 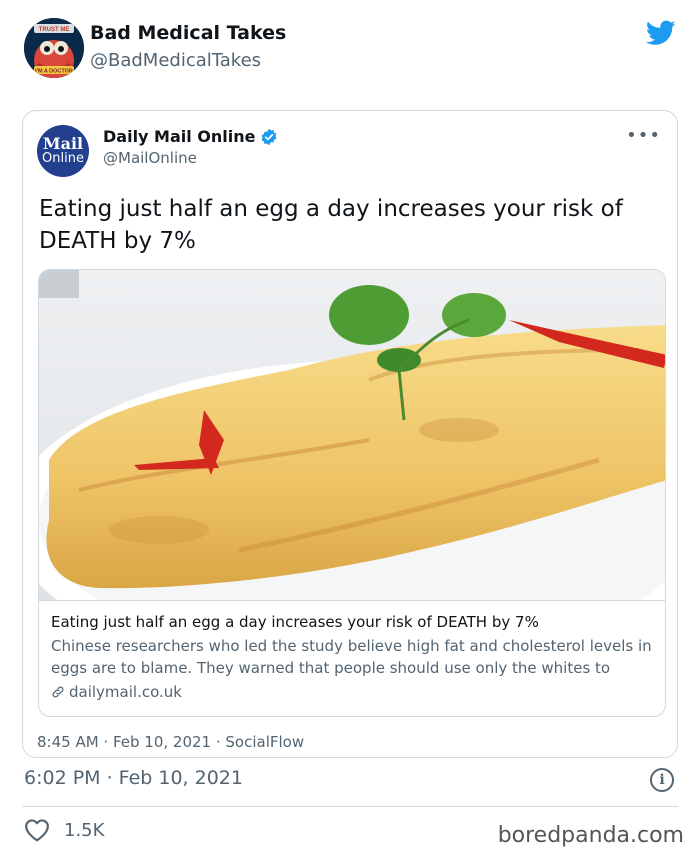 I want to click on avatar-caption-top: TRUST ME, so click(x=54, y=30).